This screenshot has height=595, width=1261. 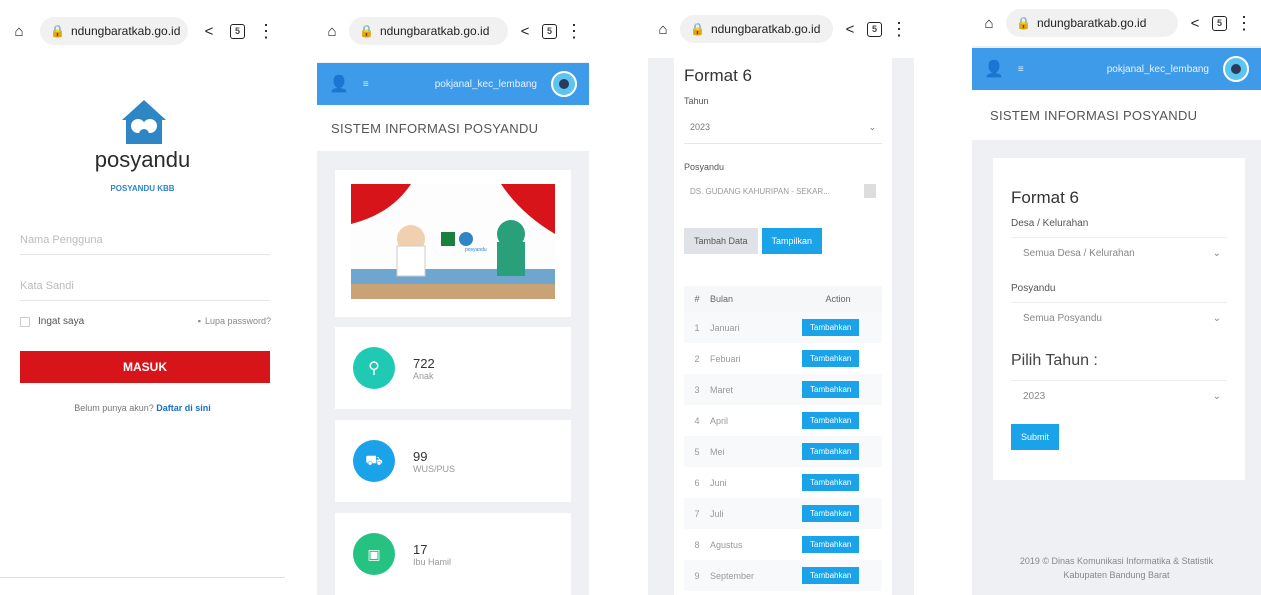 What do you see at coordinates (145, 286) in the screenshot?
I see `password-input: Kata Sandi` at bounding box center [145, 286].